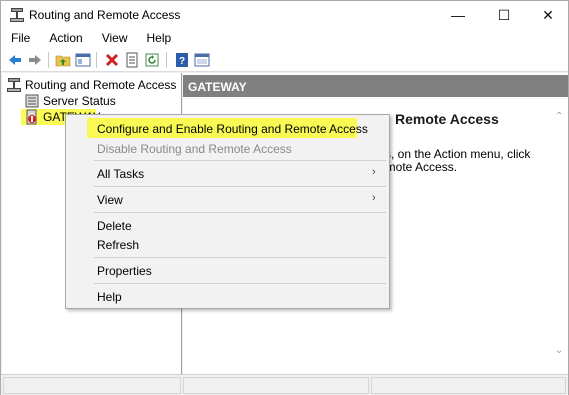 This screenshot has width=569, height=395. Describe the element at coordinates (118, 245) in the screenshot. I see `menu-refresh: Refresh` at that location.